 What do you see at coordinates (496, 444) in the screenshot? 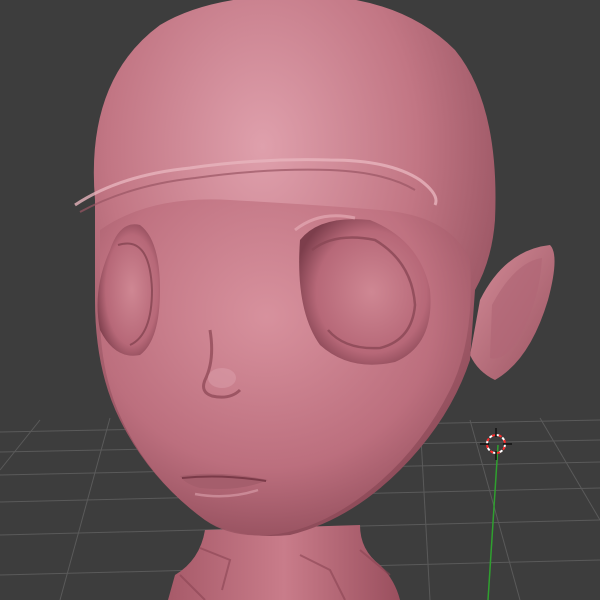
I see `3d-cursor-icon` at bounding box center [496, 444].